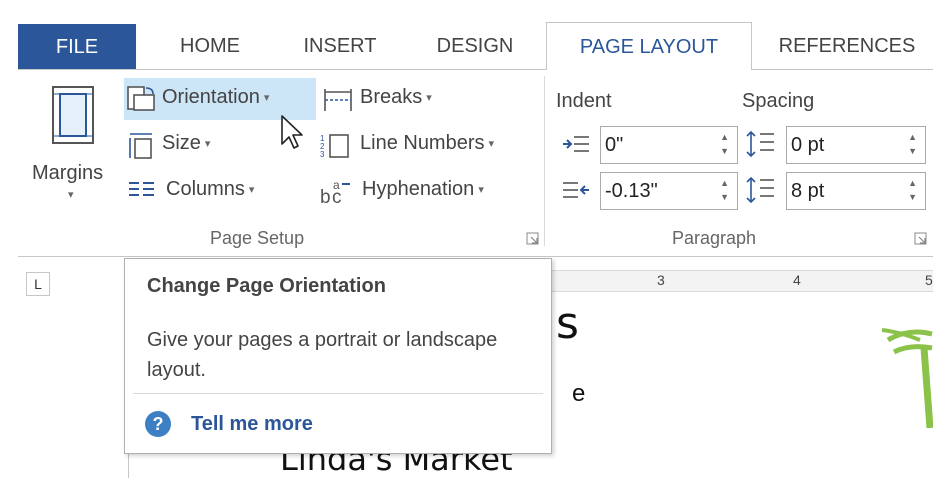 This screenshot has height=478, width=933. What do you see at coordinates (661, 280) in the screenshot?
I see `ruler-mark: 3` at bounding box center [661, 280].